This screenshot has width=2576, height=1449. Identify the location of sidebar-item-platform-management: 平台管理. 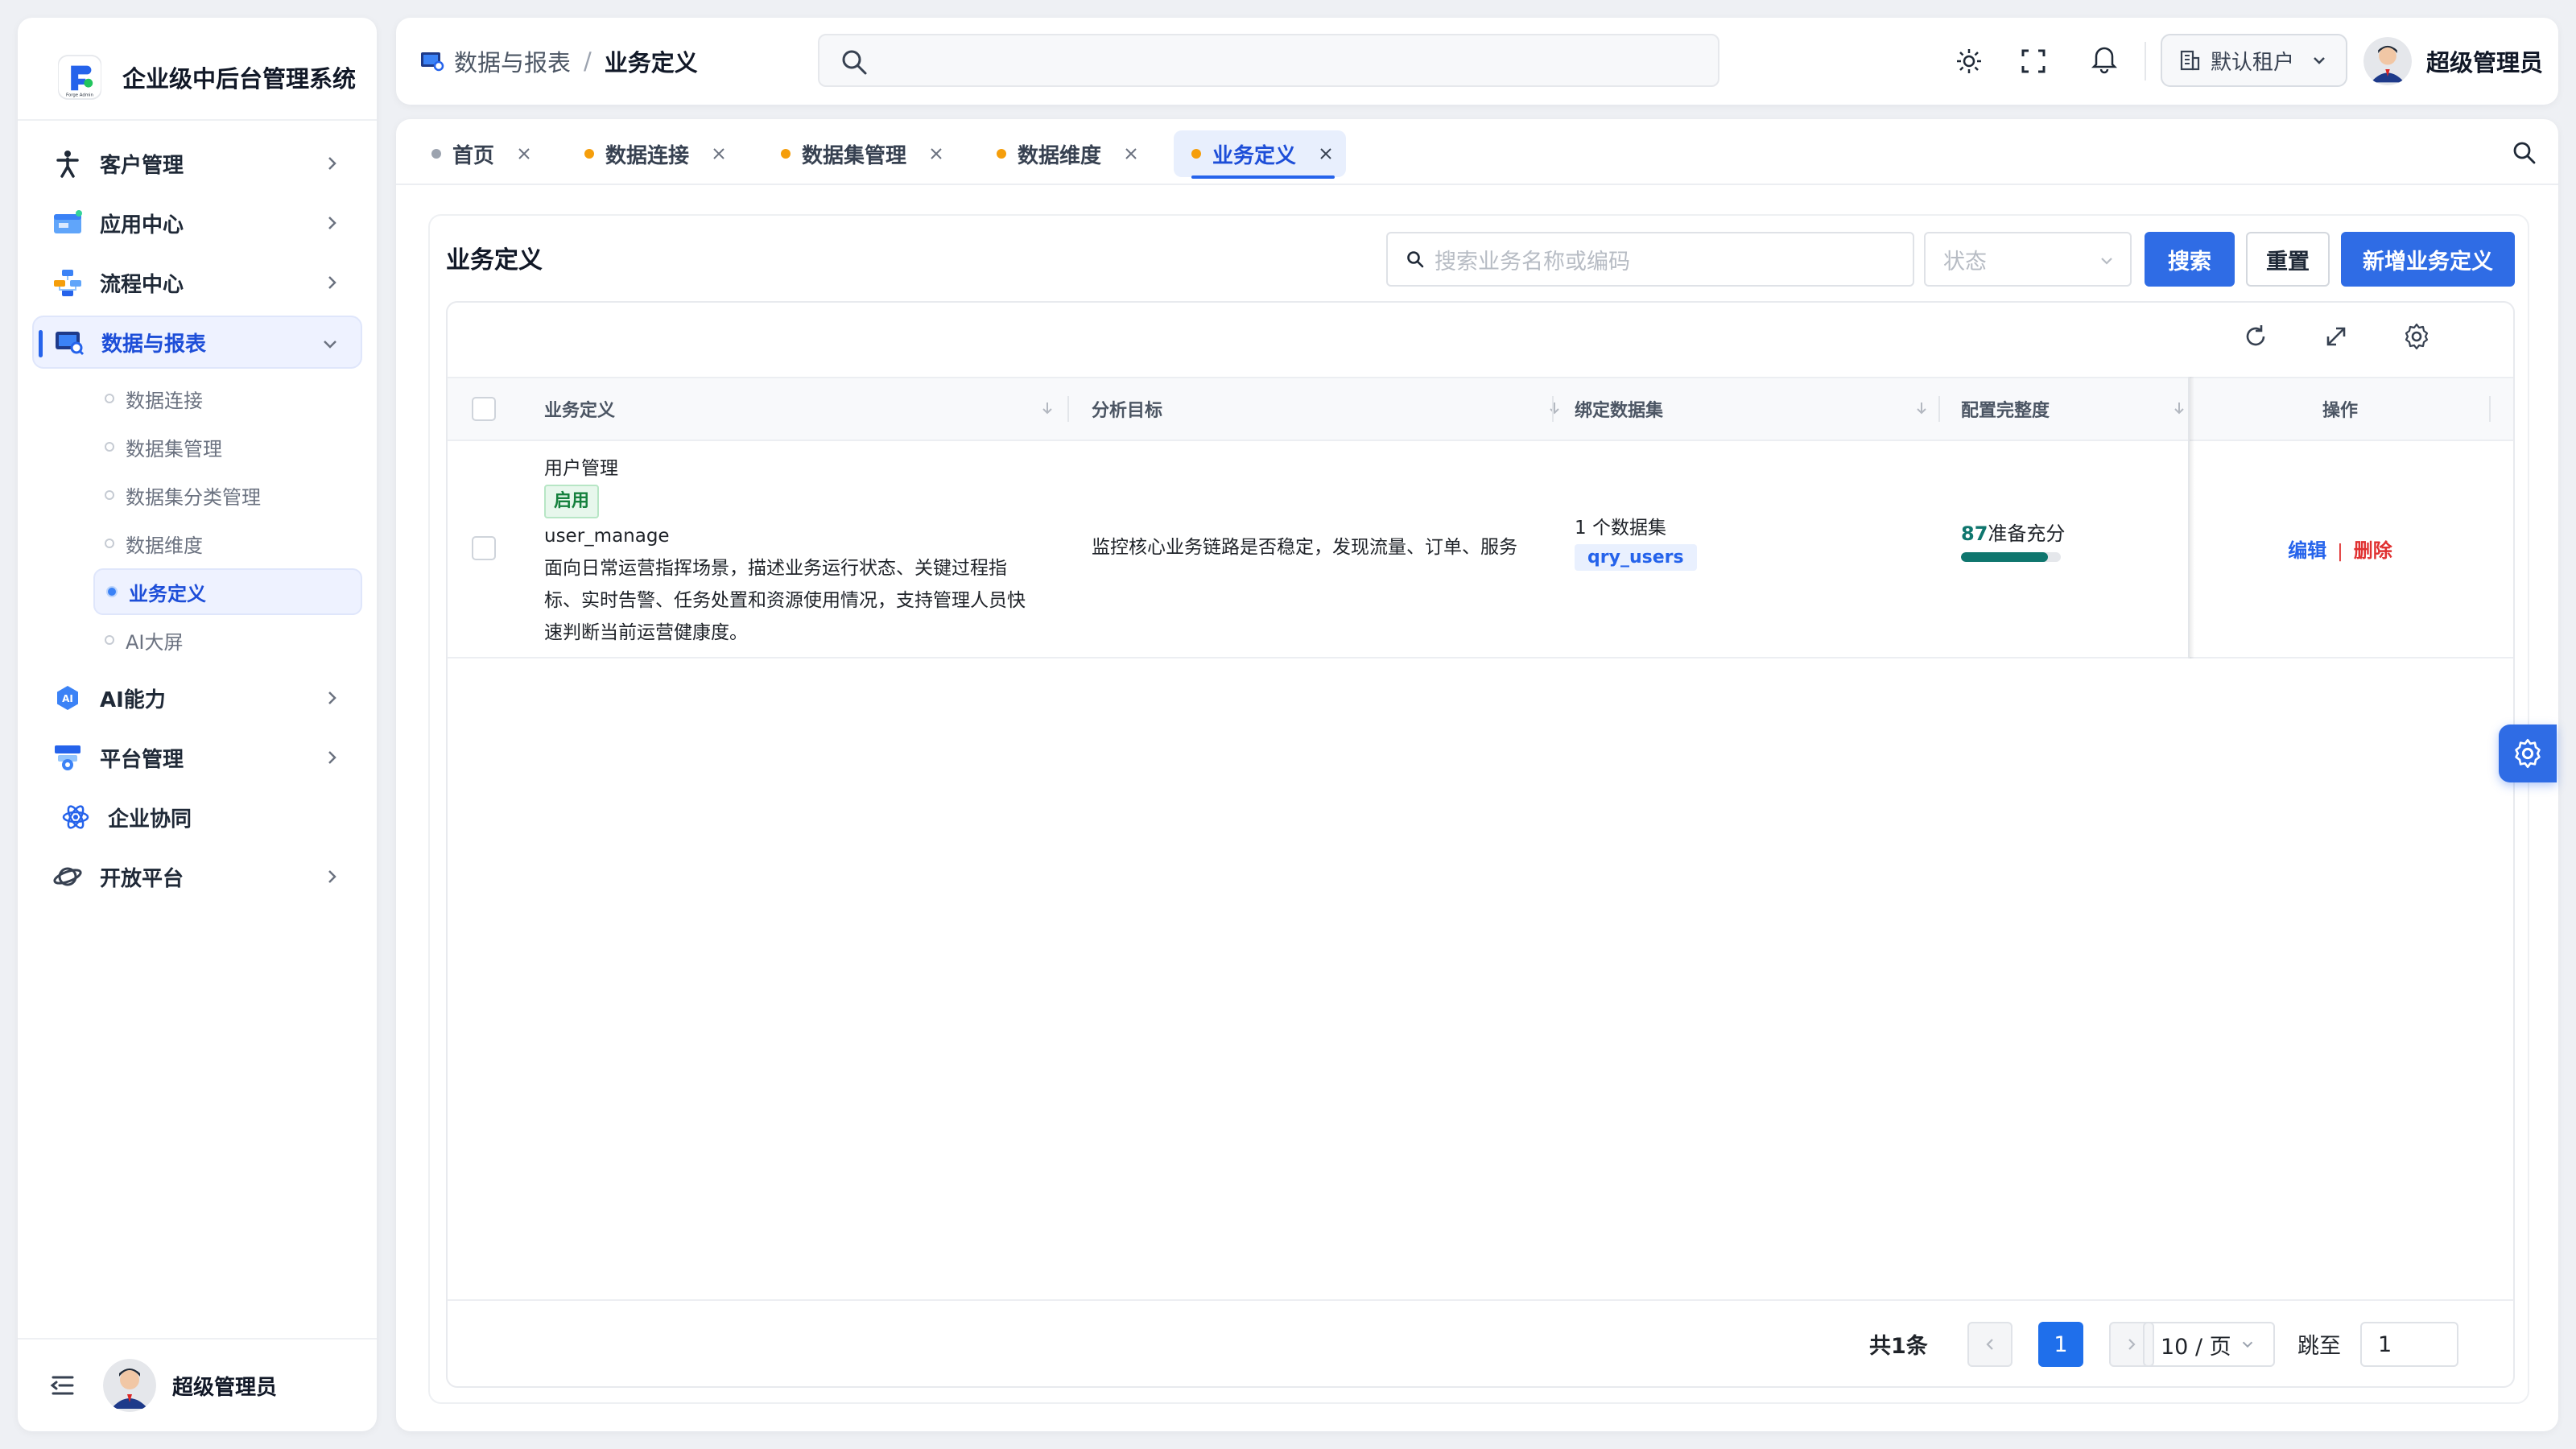
(197, 757).